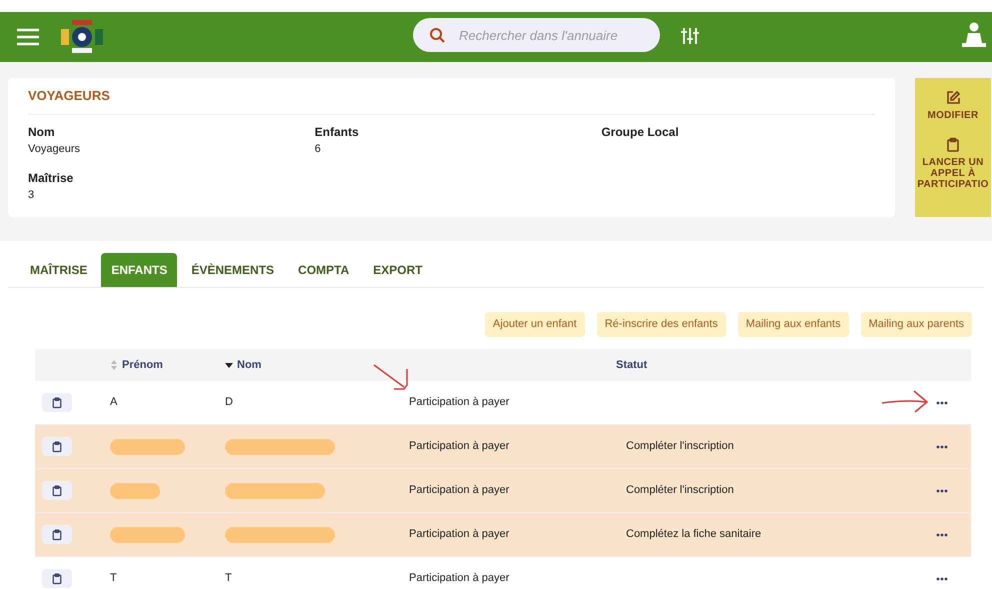 Image resolution: width=992 pixels, height=589 pixels. I want to click on action-button: MODIFIER, so click(953, 105).